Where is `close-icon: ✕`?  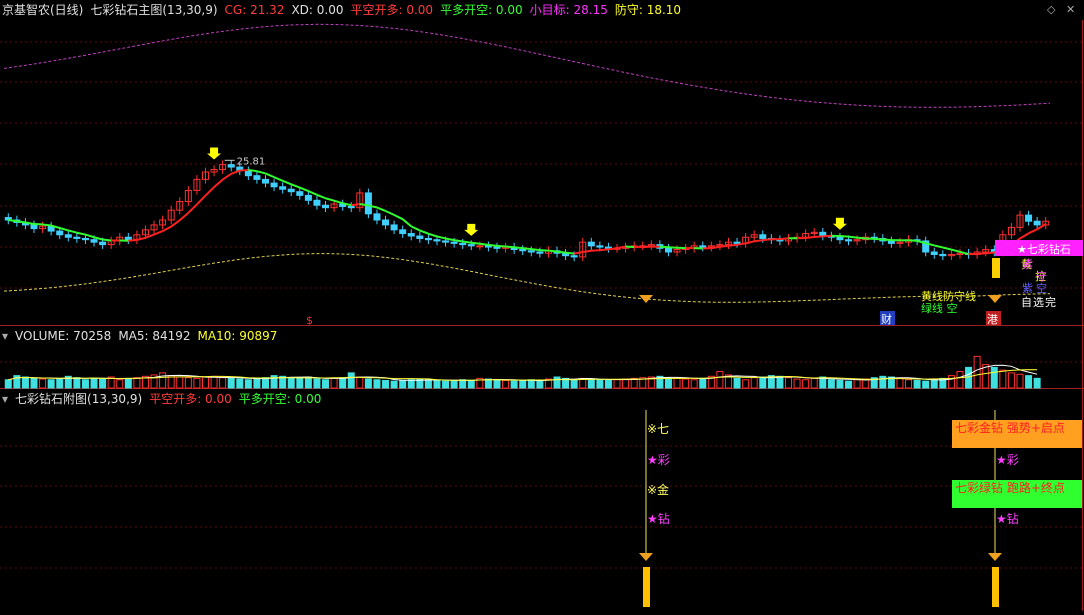 close-icon: ✕ is located at coordinates (1070, 9).